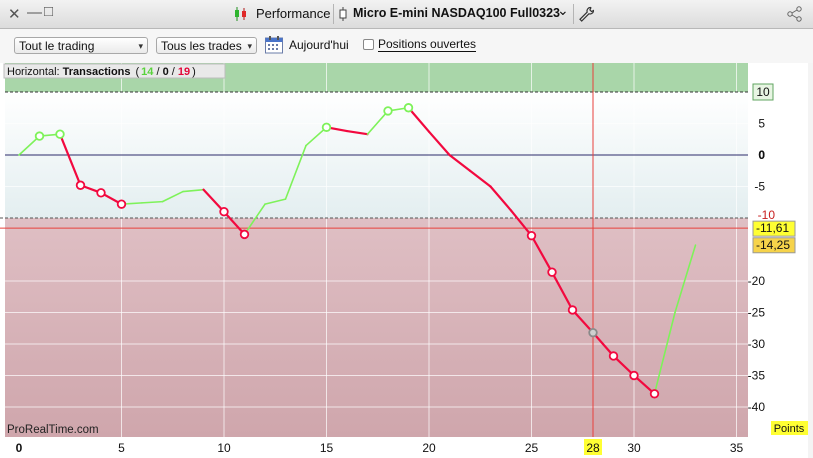  Describe the element at coordinates (429, 448) in the screenshot. I see `x-tick-label: 20` at that location.